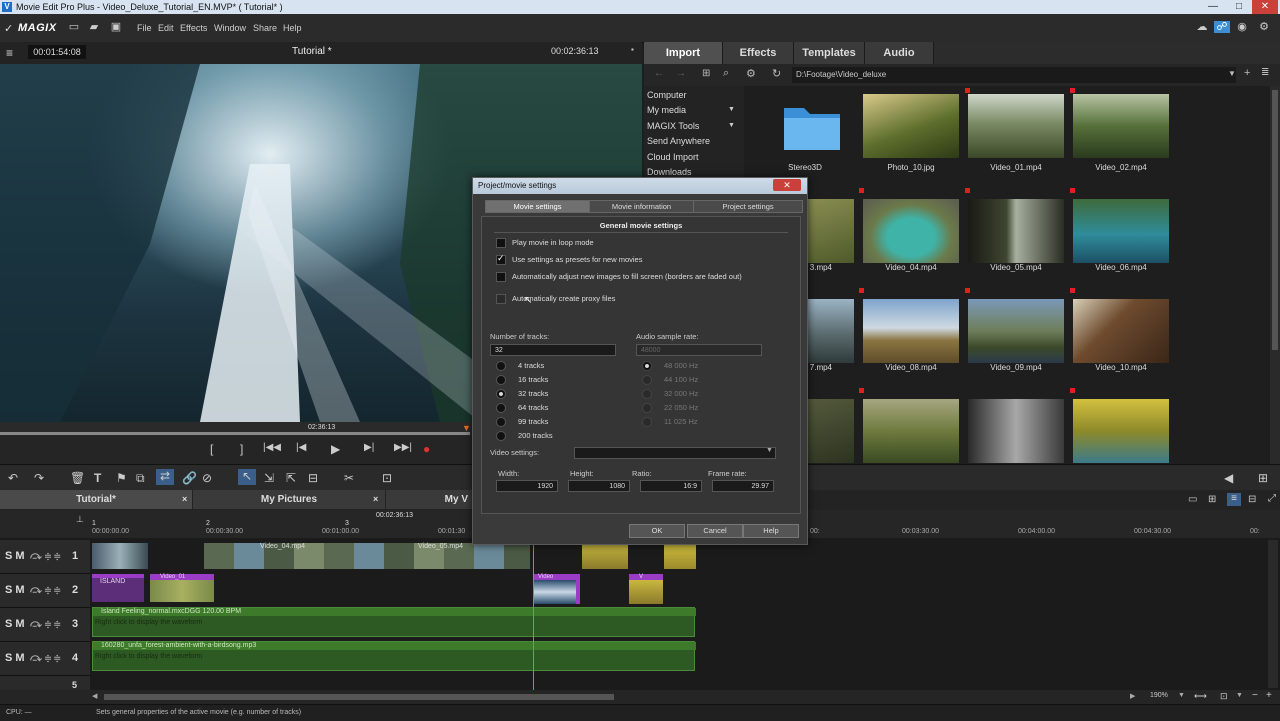 Image resolution: width=1280 pixels, height=721 pixels. I want to click on radio-32-tracks: 32 tracks, so click(522, 394).